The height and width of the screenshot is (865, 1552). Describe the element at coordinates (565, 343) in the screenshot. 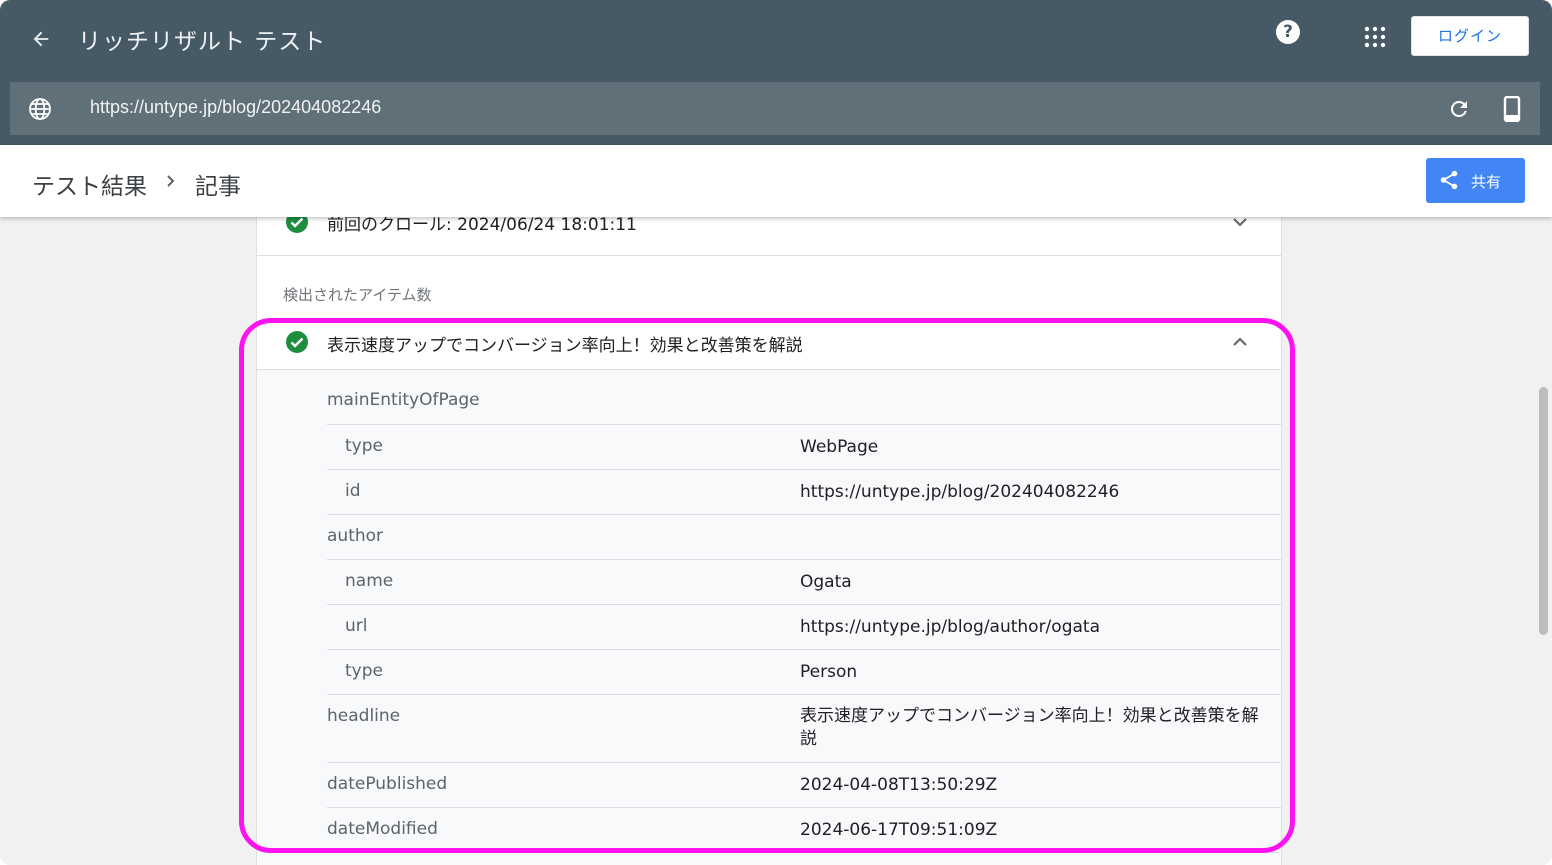

I see `item-title: 表示速度アップでコンバージョン率向上！効果と改善策を解説` at that location.